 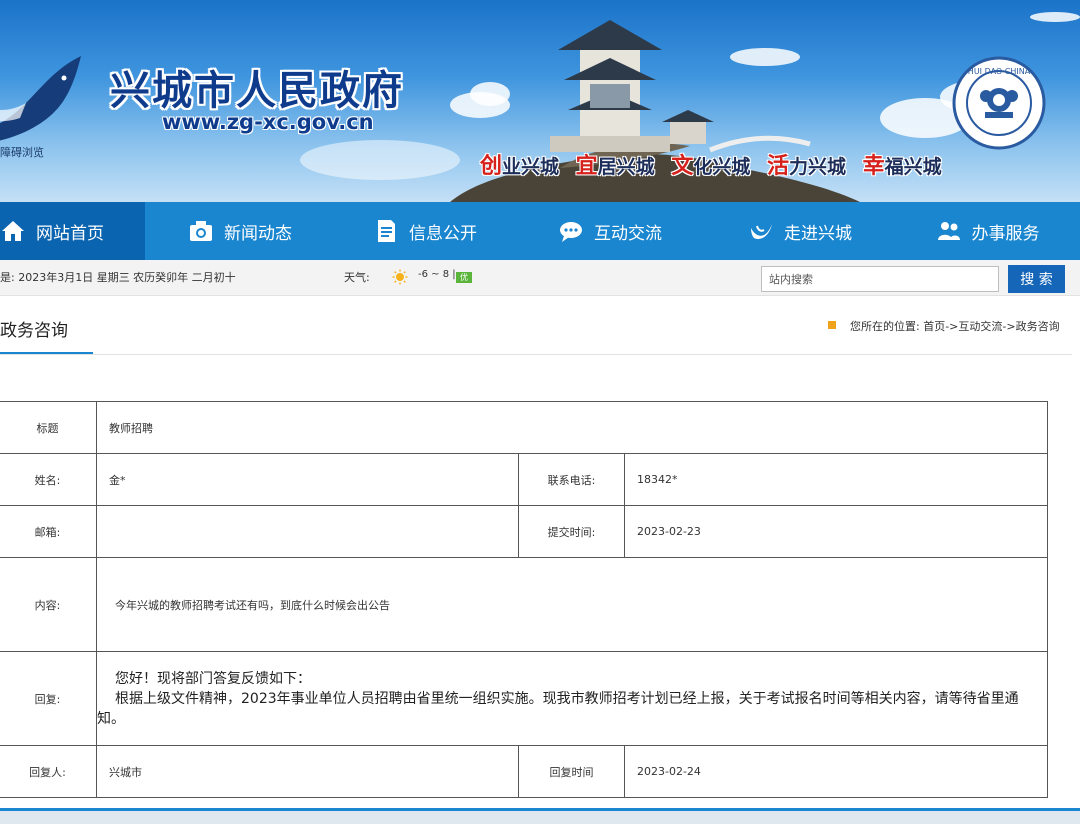 What do you see at coordinates (948, 231) in the screenshot?
I see `people-icon` at bounding box center [948, 231].